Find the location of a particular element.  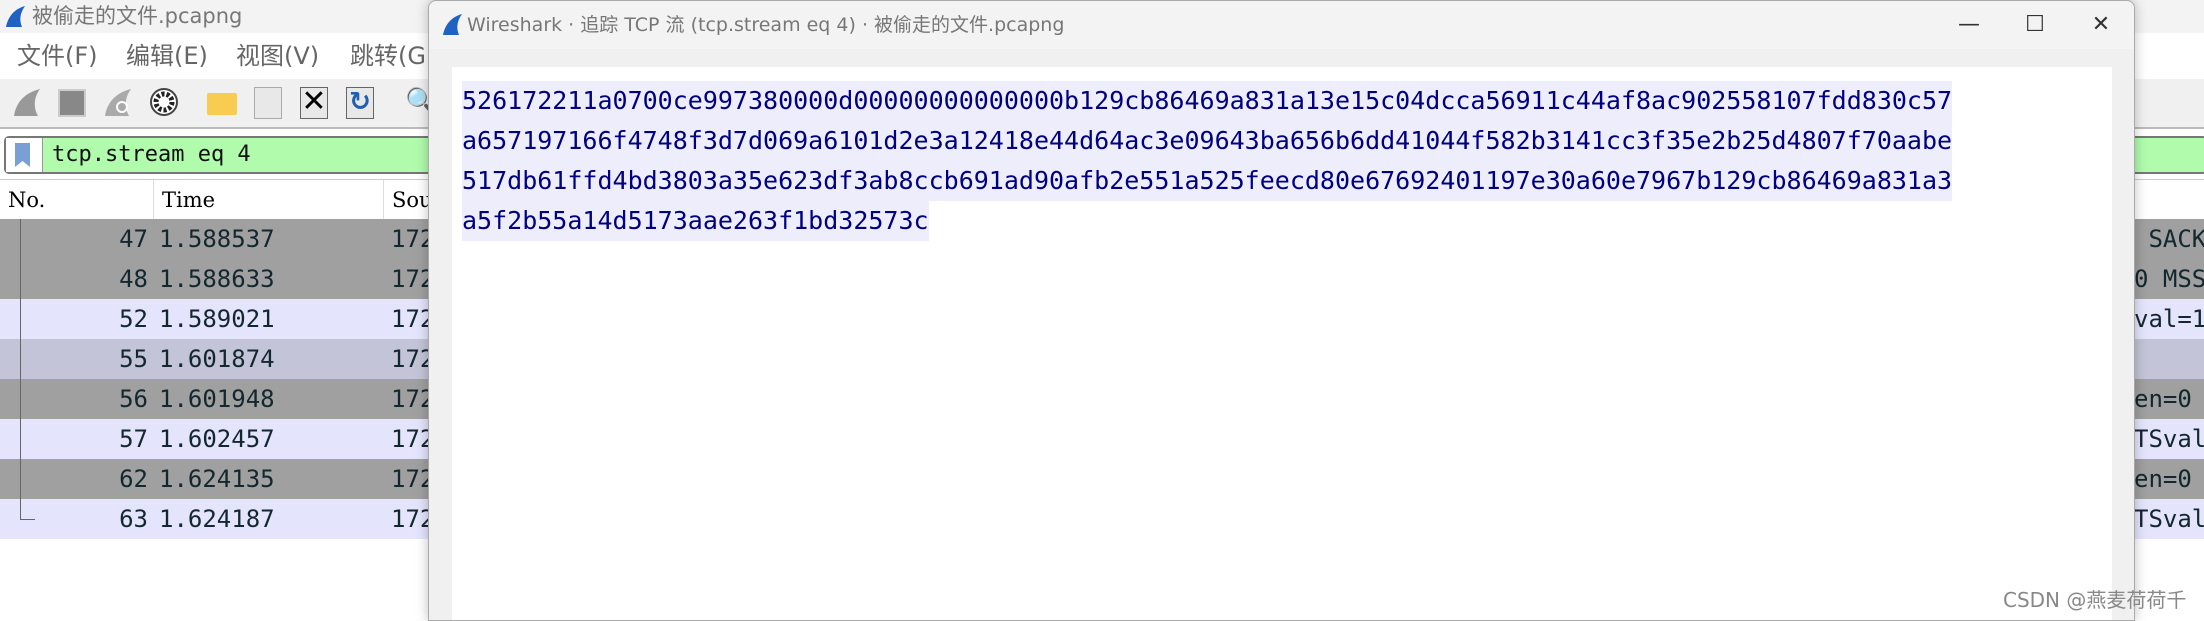

main-window-title: 被偷走的文件.pcapng is located at coordinates (137, 16).